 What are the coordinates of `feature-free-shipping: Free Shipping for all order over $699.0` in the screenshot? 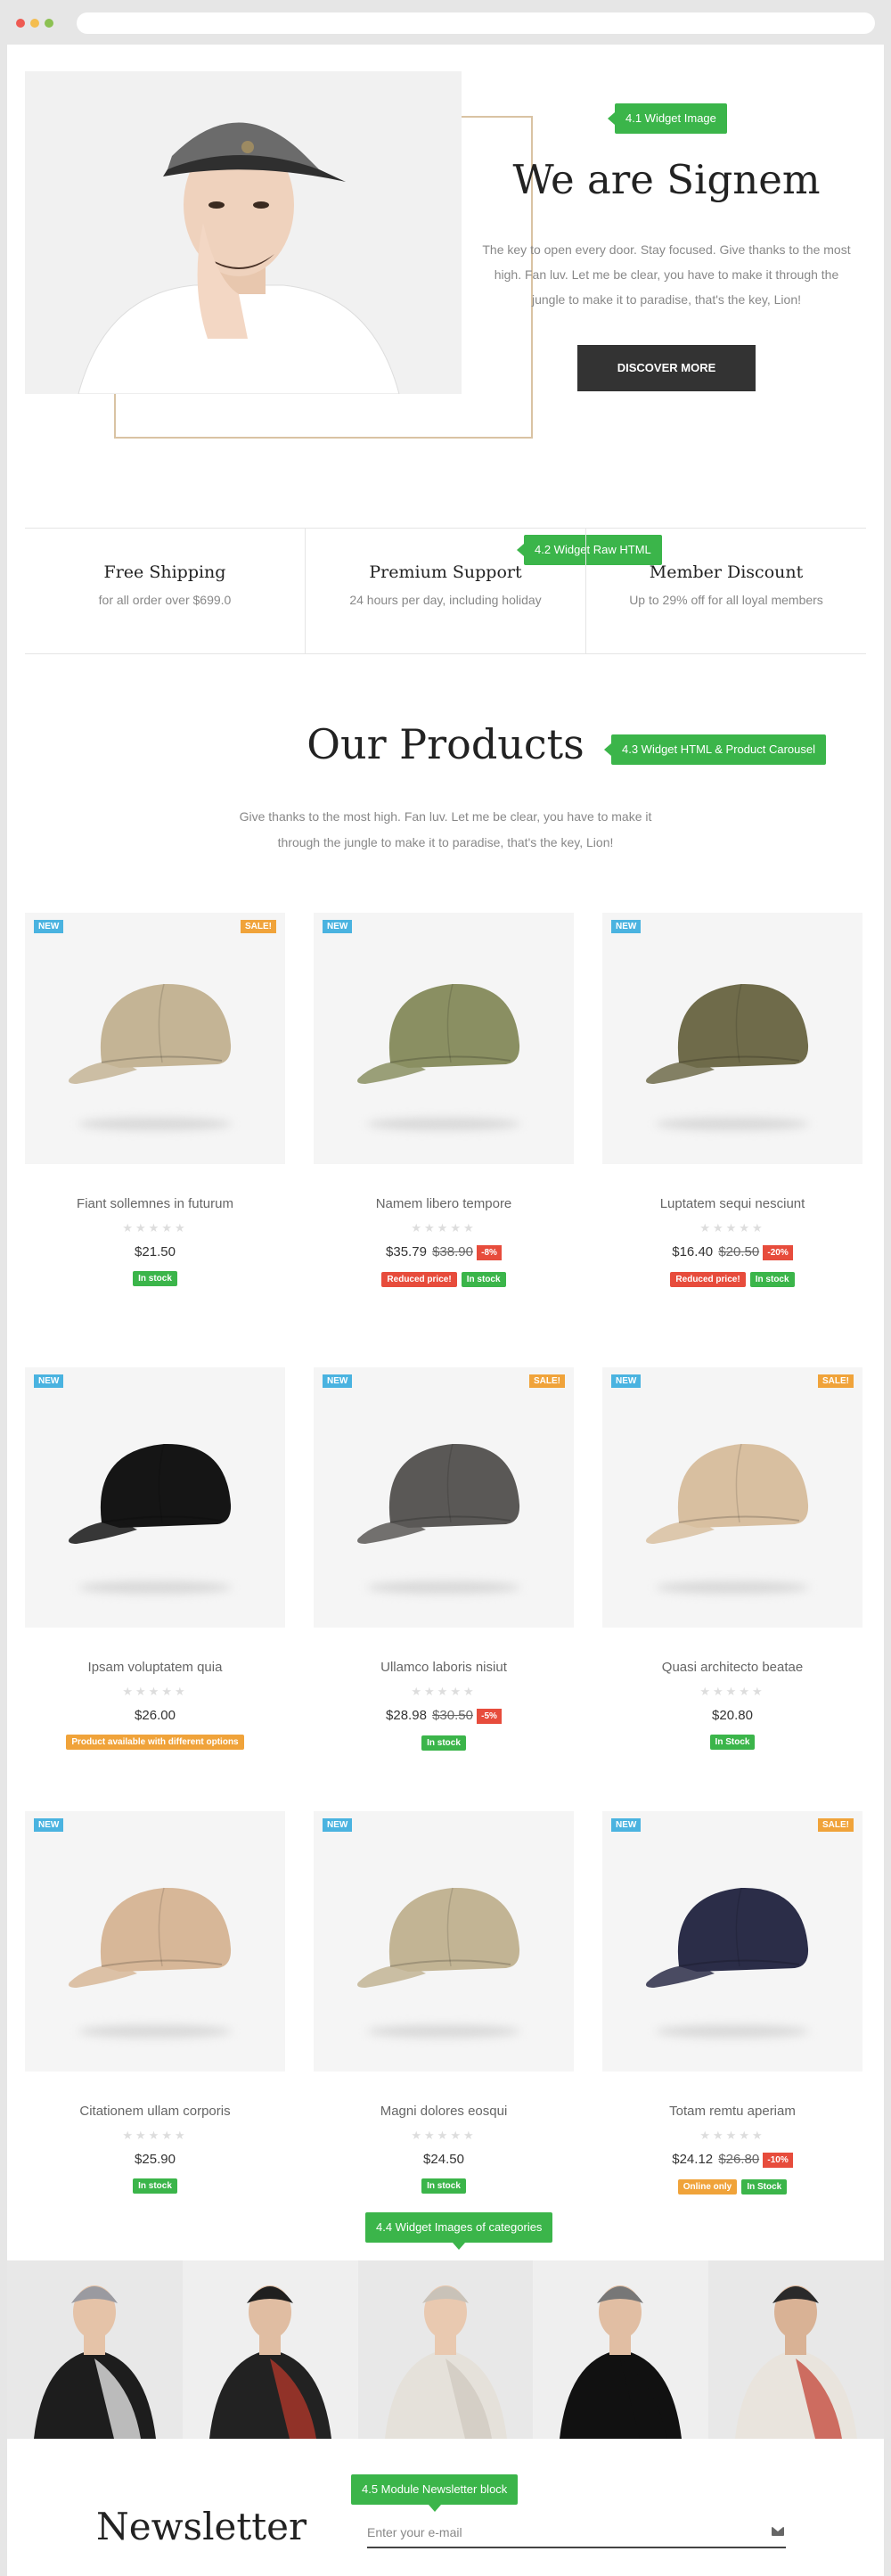 It's located at (165, 591).